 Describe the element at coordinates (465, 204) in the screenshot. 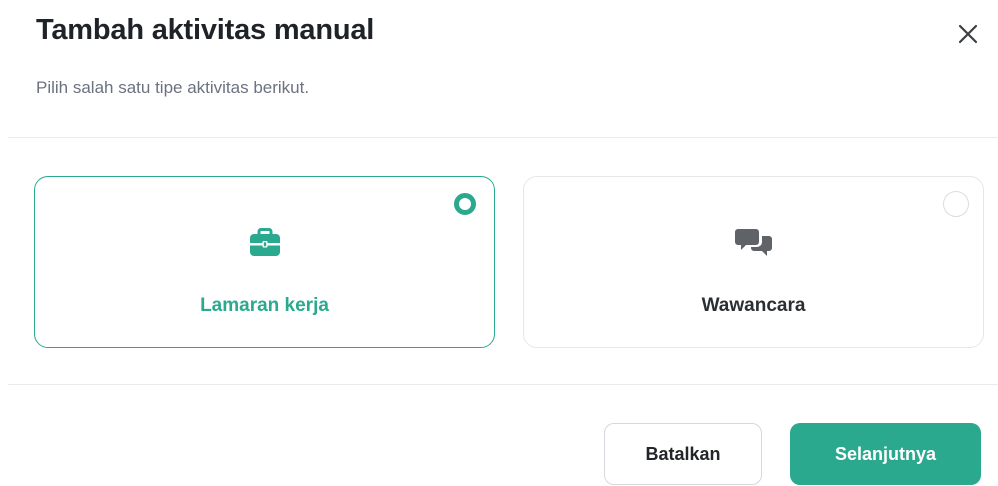

I see `radio-selected` at that location.